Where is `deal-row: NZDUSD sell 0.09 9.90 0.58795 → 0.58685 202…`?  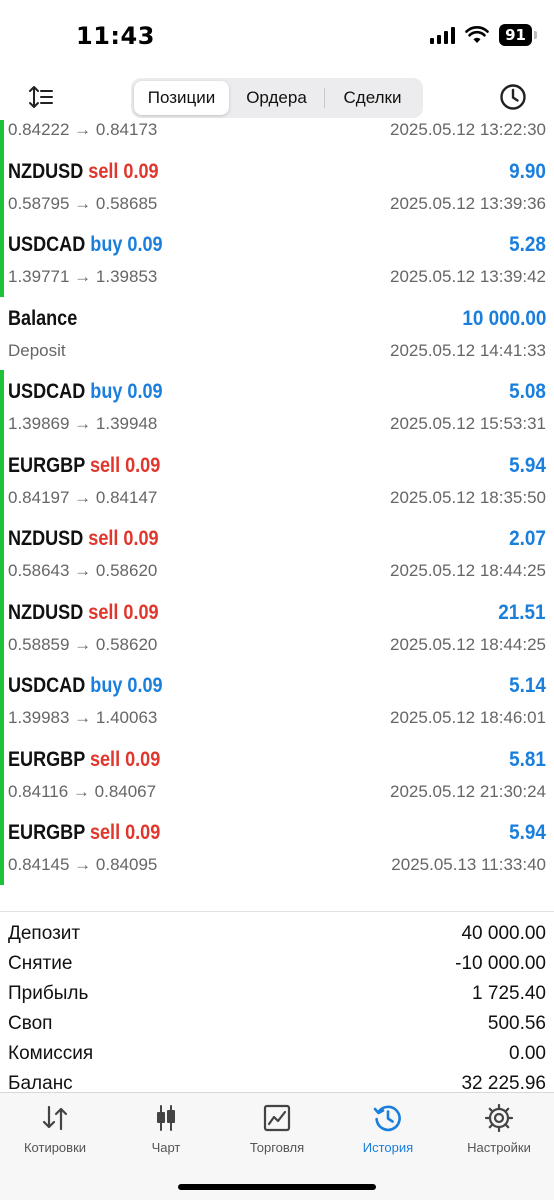 deal-row: NZDUSD sell 0.09 9.90 0.58795 → 0.58685 202… is located at coordinates (277, 186).